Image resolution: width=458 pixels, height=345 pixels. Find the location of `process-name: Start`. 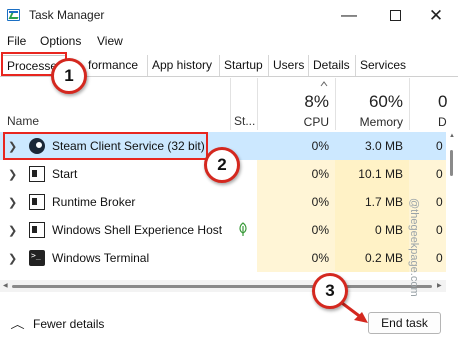

process-name: Start is located at coordinates (65, 174).